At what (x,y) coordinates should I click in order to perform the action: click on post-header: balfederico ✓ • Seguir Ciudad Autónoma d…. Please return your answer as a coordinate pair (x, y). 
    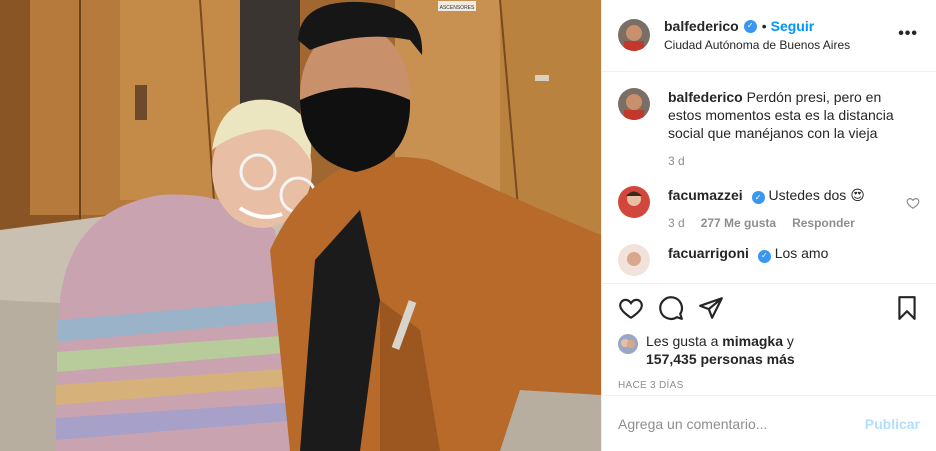
    Looking at the image, I should click on (769, 36).